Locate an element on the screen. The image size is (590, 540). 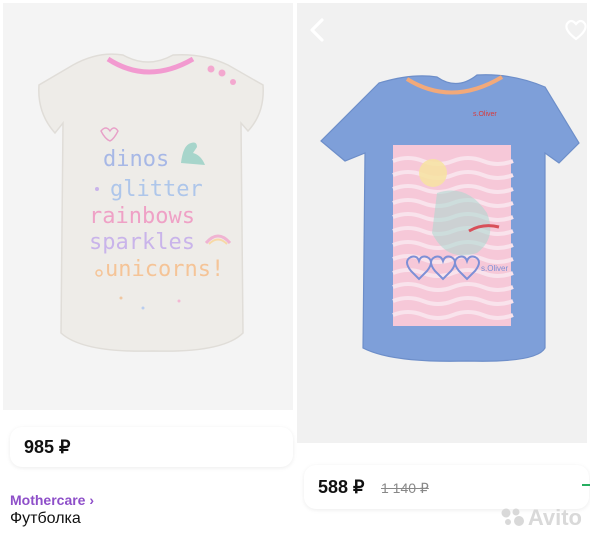
heart-icon is located at coordinates (576, 30).